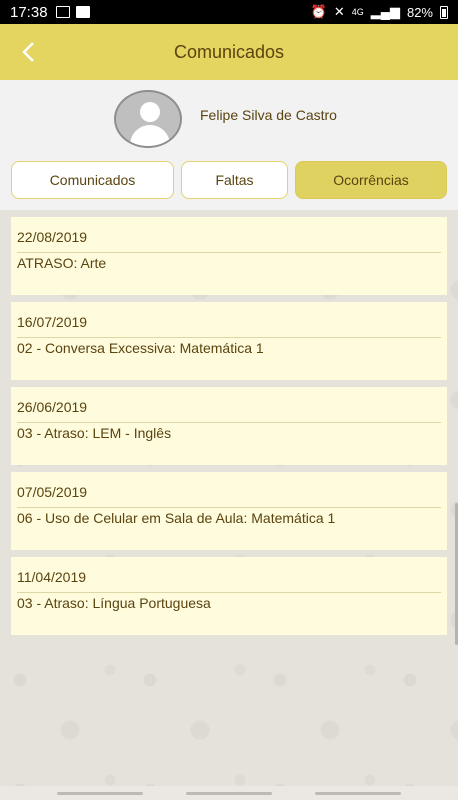 The image size is (458, 800). Describe the element at coordinates (148, 119) in the screenshot. I see `user-avatar-icon` at that location.